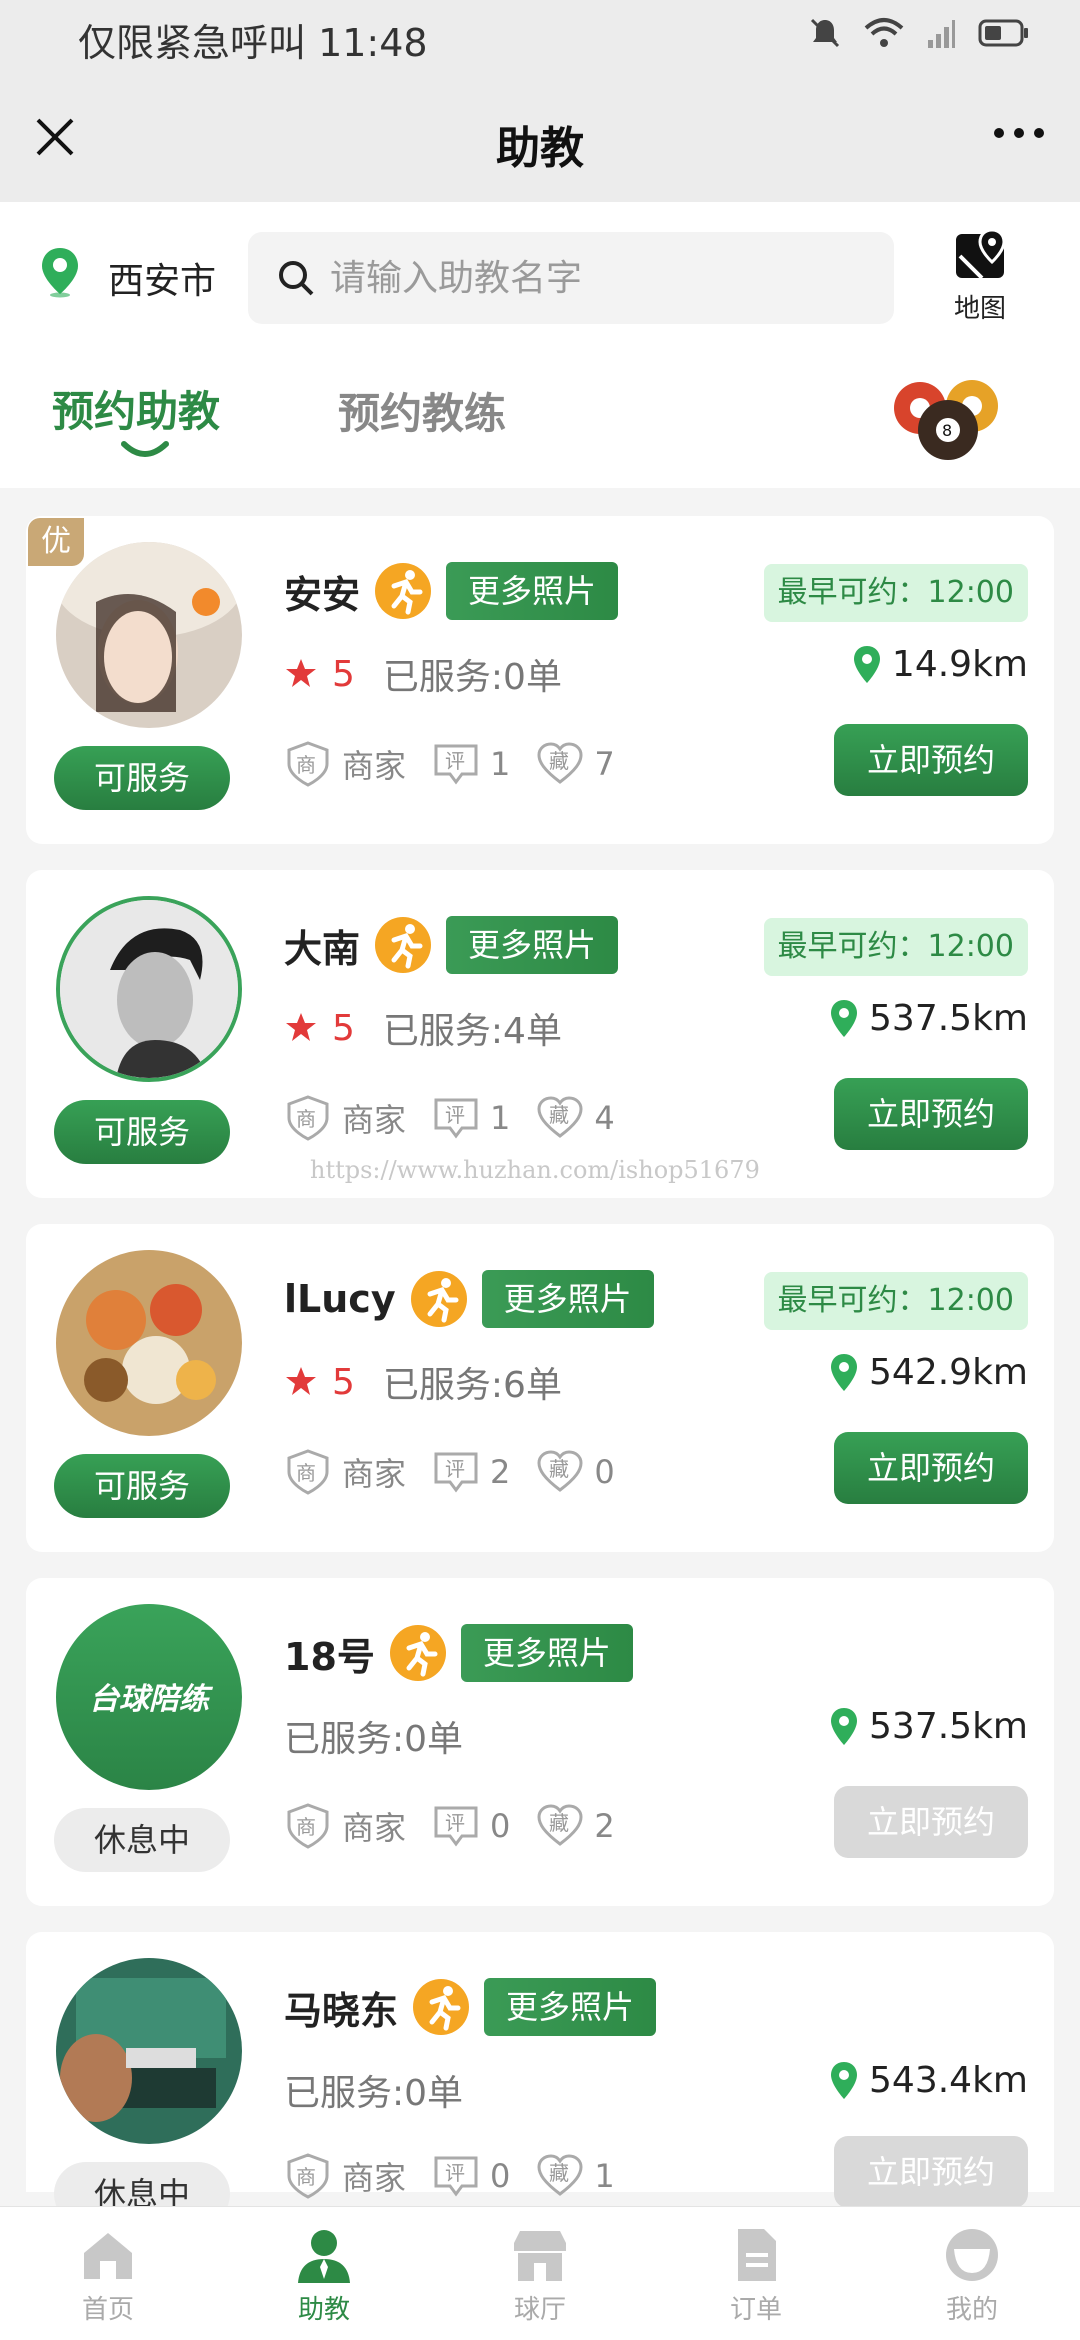 The image size is (1080, 2340). Describe the element at coordinates (56, 542) in the screenshot. I see `premium-badge: 优` at that location.